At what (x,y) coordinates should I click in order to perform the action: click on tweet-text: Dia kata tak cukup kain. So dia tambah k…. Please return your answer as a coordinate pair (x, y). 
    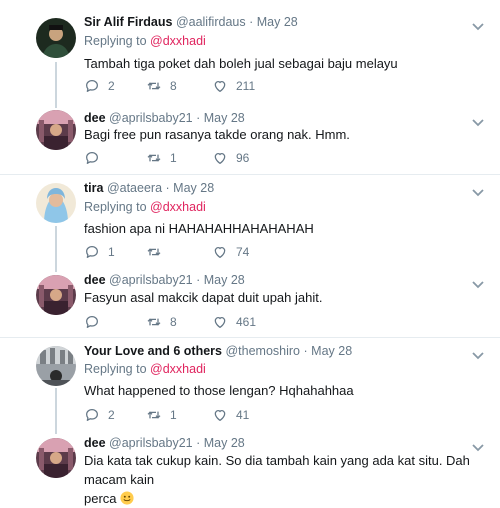
    Looking at the image, I should click on (284, 479).